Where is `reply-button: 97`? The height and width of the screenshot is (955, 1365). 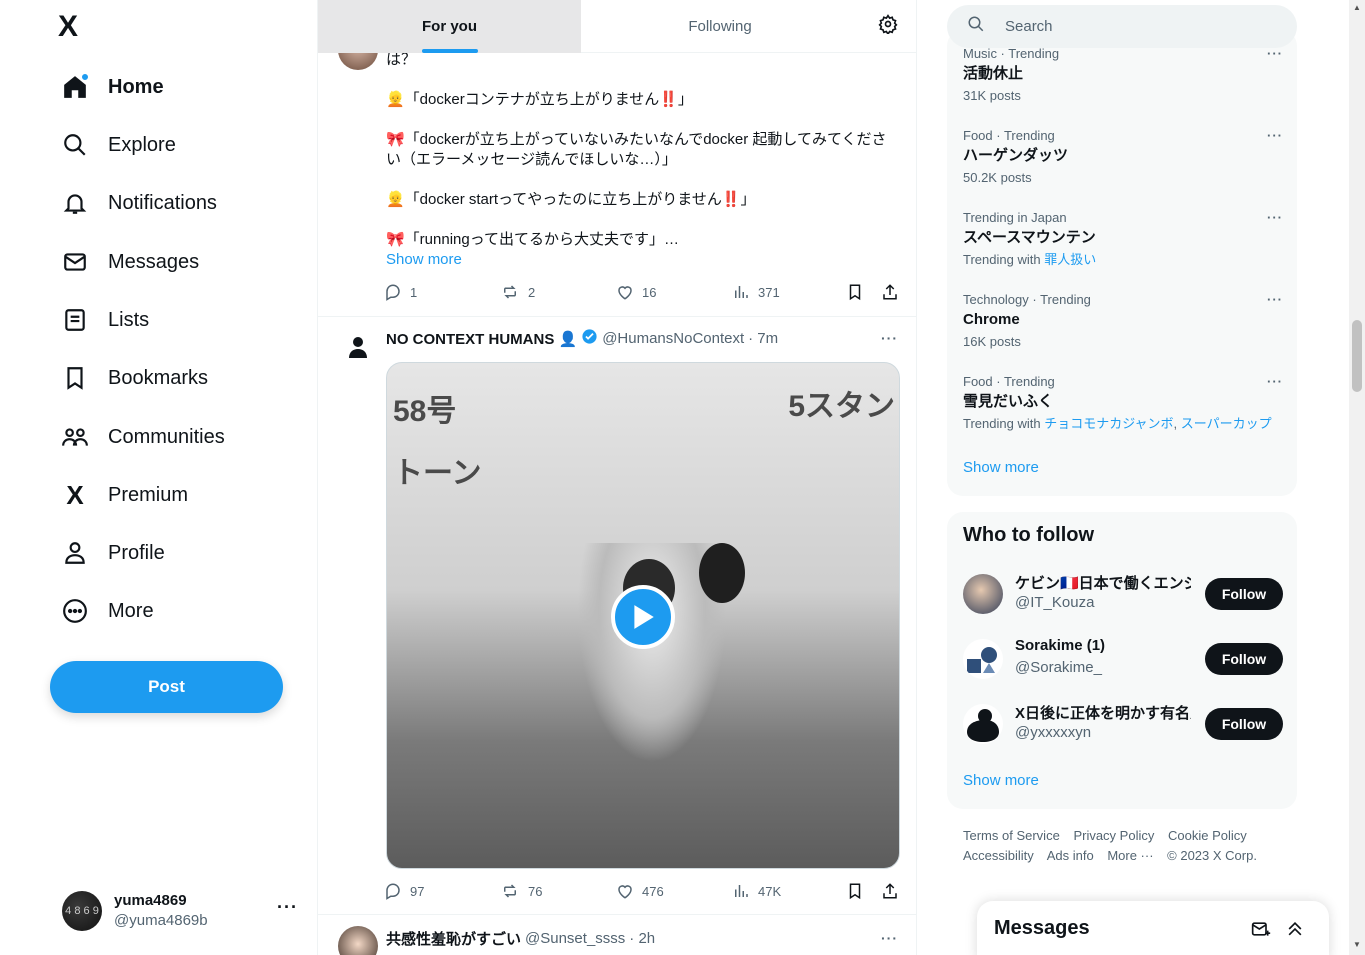 reply-button: 97 is located at coordinates (404, 891).